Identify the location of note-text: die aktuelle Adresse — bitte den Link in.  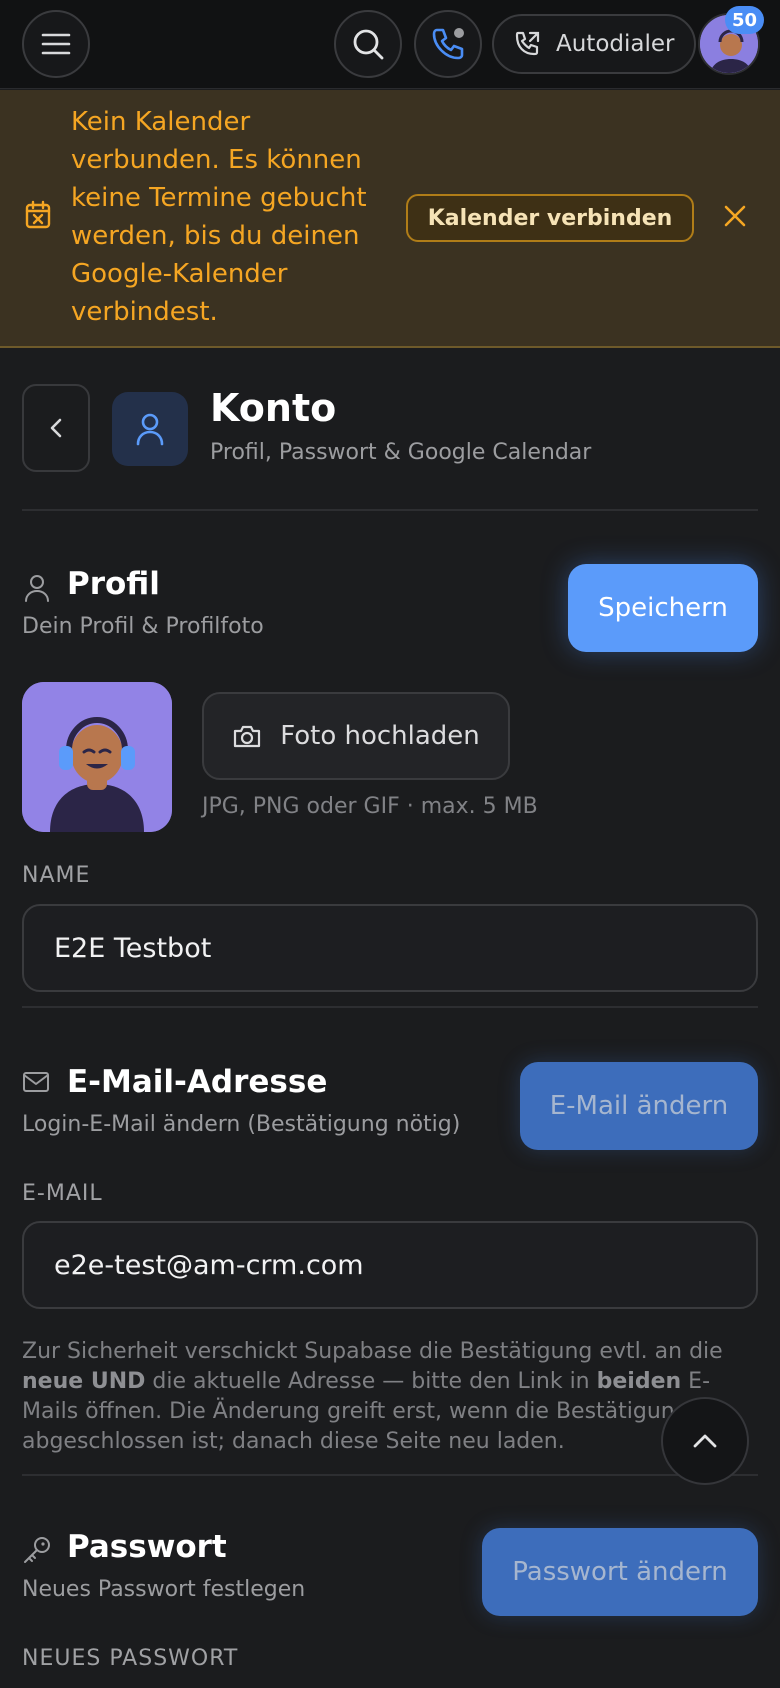
(371, 1381).